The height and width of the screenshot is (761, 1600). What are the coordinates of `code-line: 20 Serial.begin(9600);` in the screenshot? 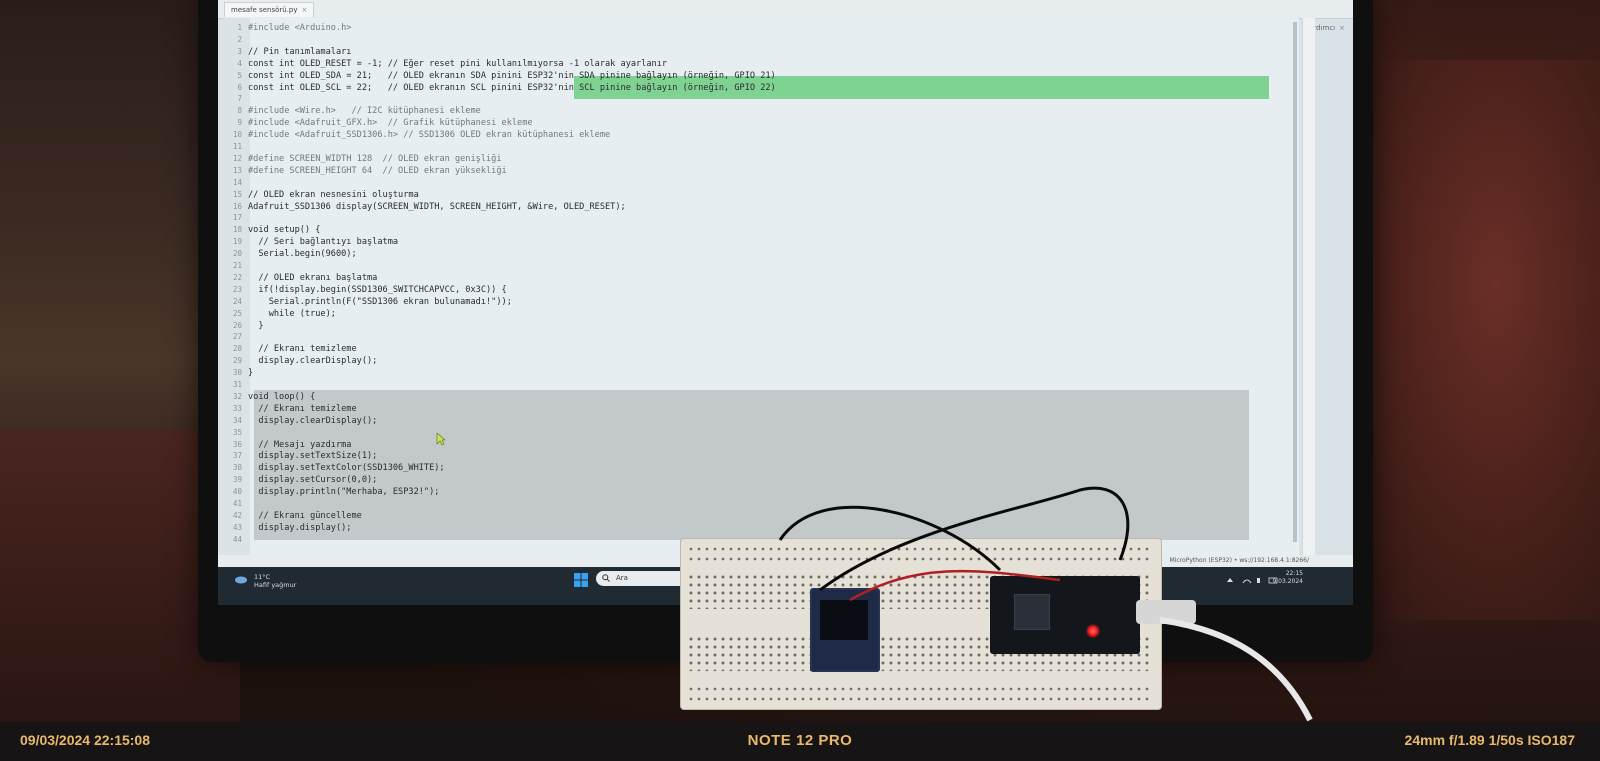 It's located at (761, 254).